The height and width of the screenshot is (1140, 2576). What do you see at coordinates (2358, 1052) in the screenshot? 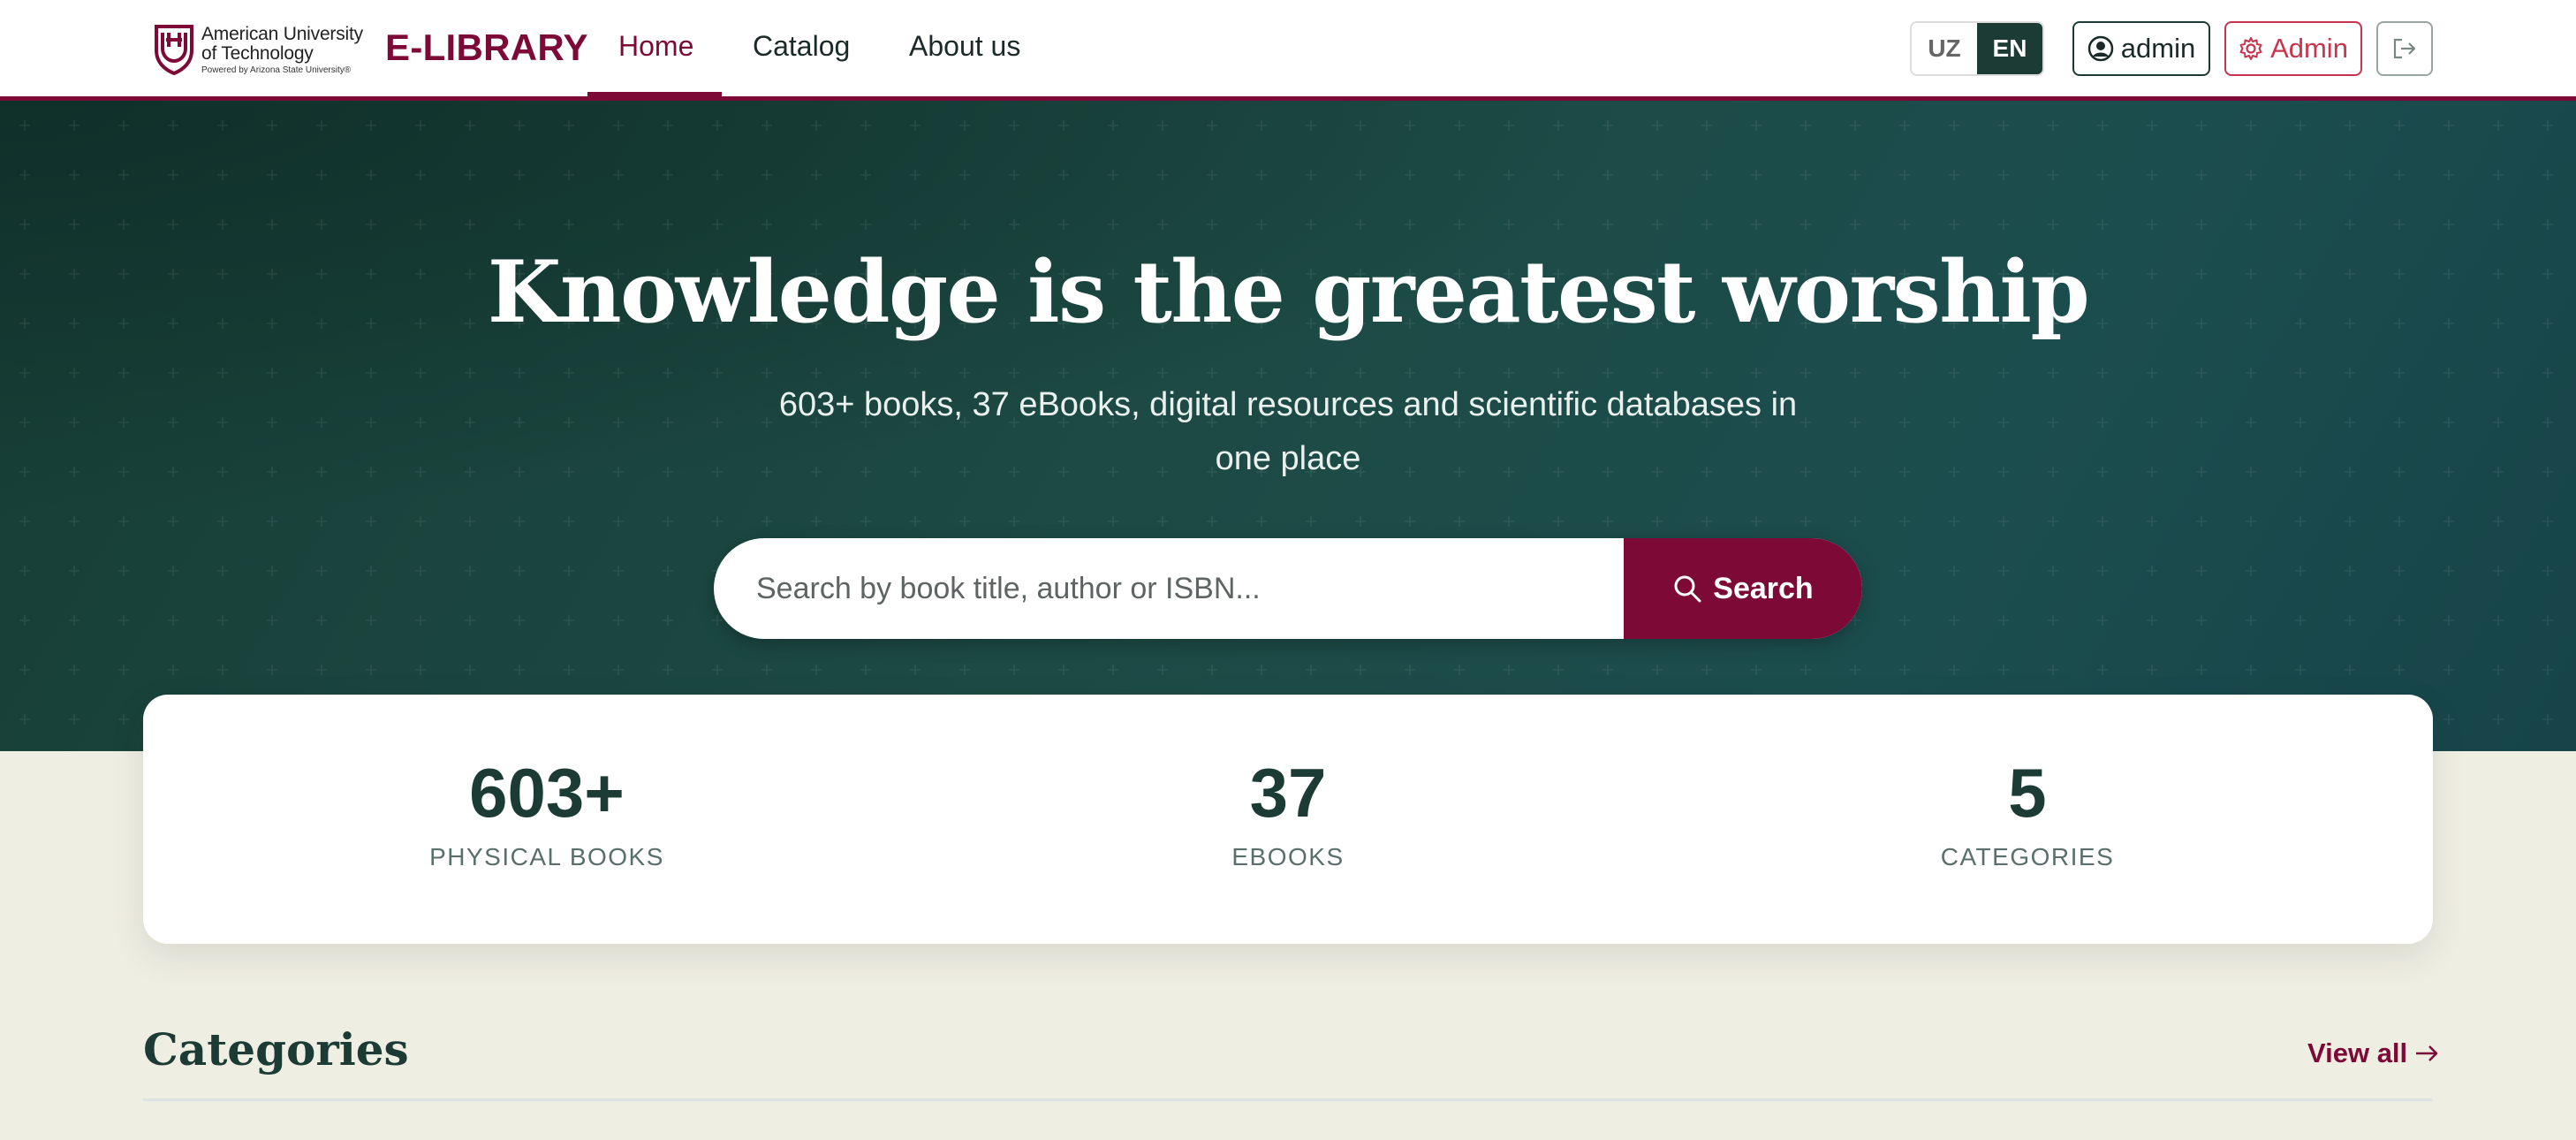
I see `view-all-label: View all` at bounding box center [2358, 1052].